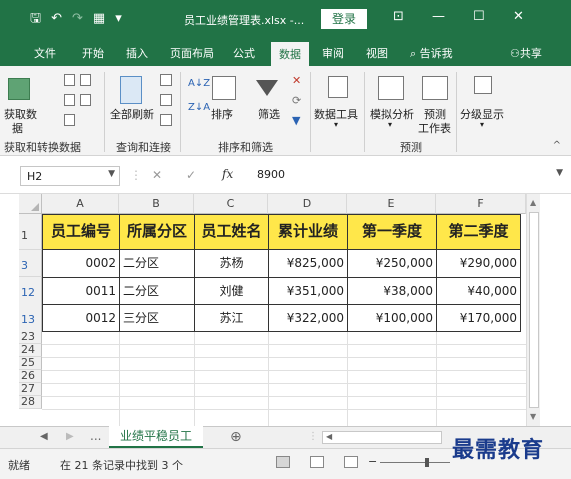 This screenshot has height=479, width=571. Describe the element at coordinates (85, 100) in the screenshot. I see `recent-sources-icon` at that location.